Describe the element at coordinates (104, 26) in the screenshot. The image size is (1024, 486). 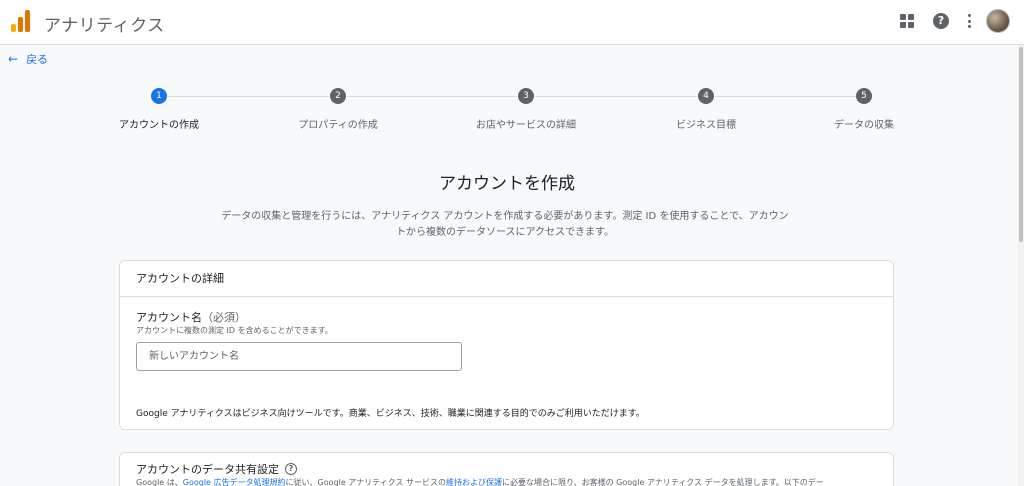
I see `app-title: アナリティクス` at that location.